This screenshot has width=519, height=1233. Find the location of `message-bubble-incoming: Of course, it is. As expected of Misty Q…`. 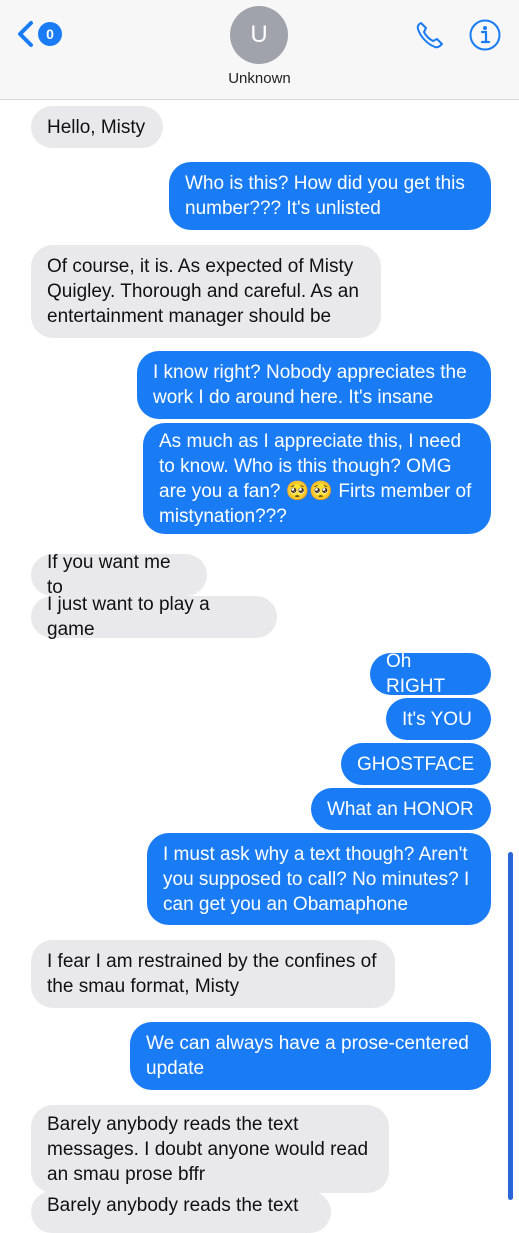

message-bubble-incoming: Of course, it is. As expected of Misty Q… is located at coordinates (206, 291).